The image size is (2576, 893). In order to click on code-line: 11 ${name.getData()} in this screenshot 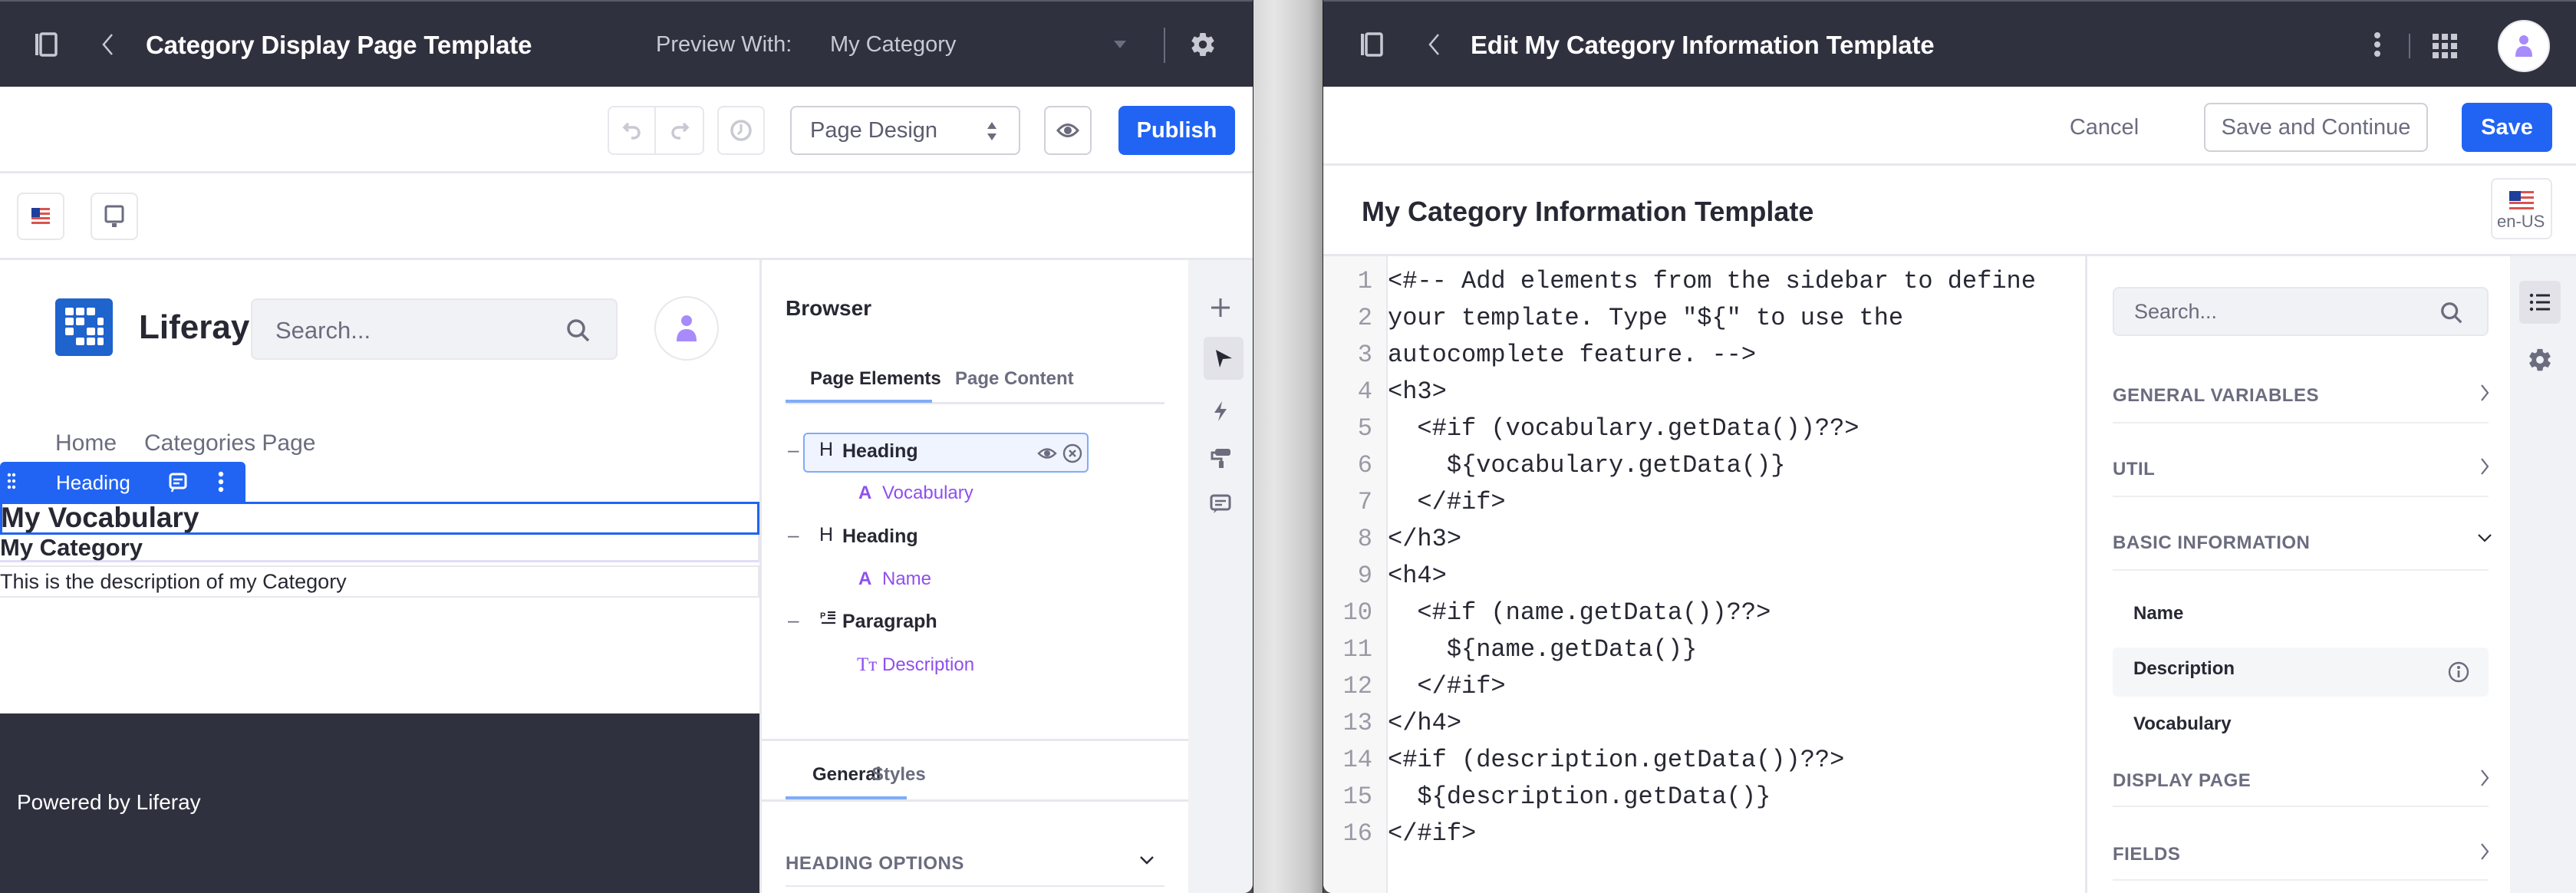, I will do `click(1705, 649)`.